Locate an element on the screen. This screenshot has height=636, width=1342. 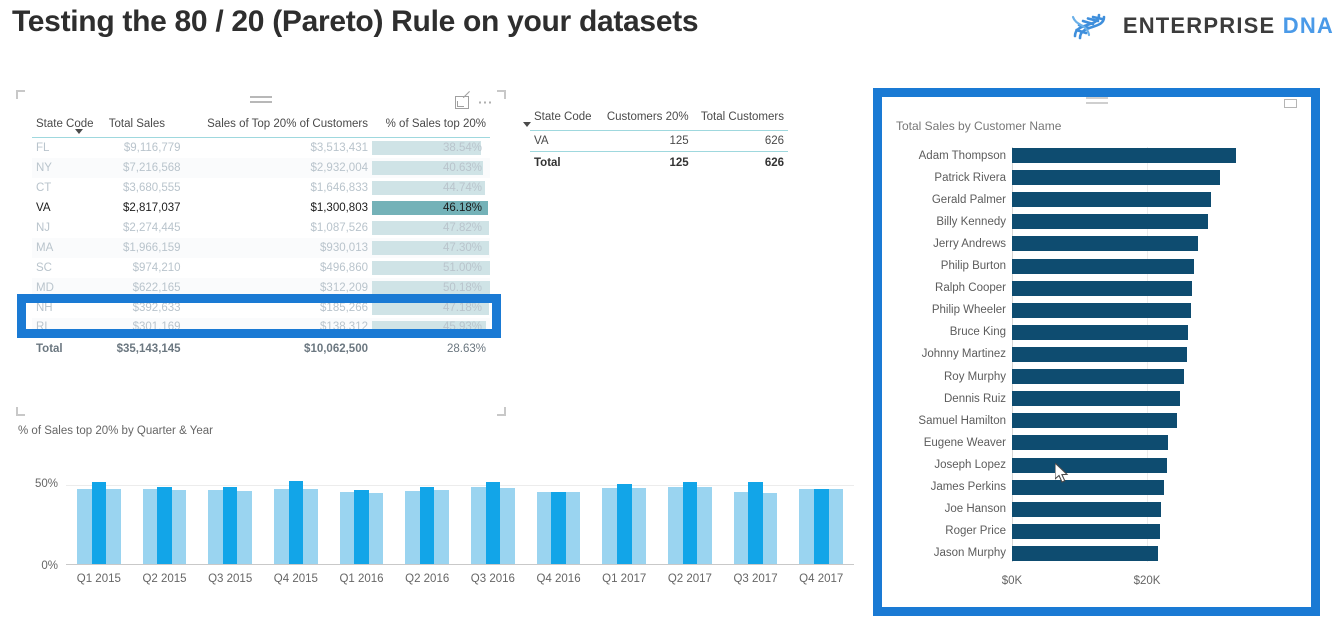
matrix-col-state-code: State Code is located at coordinates (68, 126).